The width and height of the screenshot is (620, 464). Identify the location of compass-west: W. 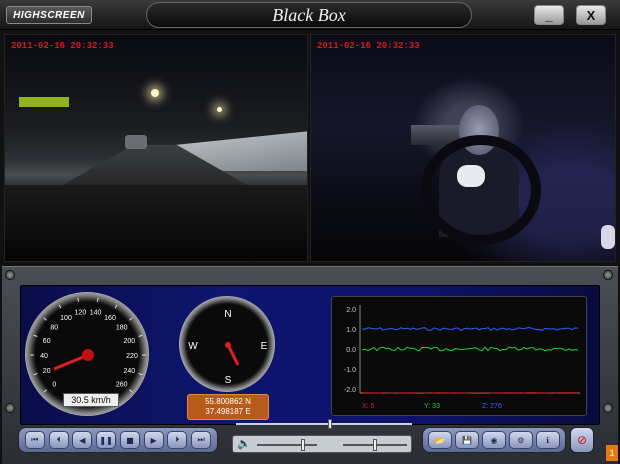
(193, 346).